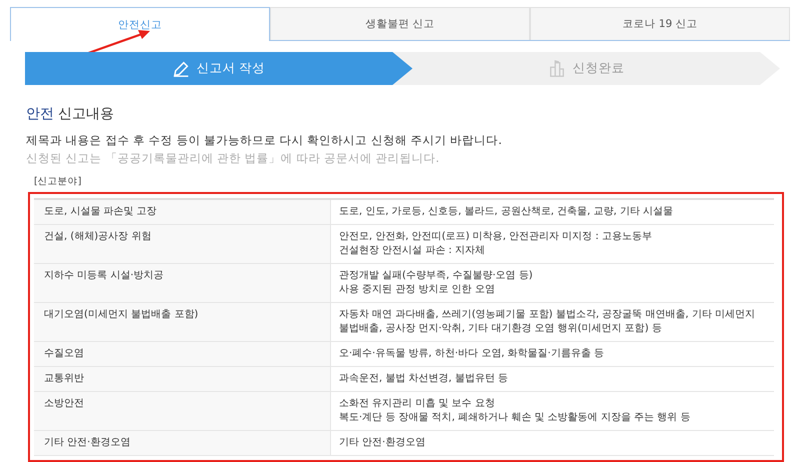 The image size is (800, 462). I want to click on category-cell: 지하수 미등록 시설·방치공, so click(182, 283).